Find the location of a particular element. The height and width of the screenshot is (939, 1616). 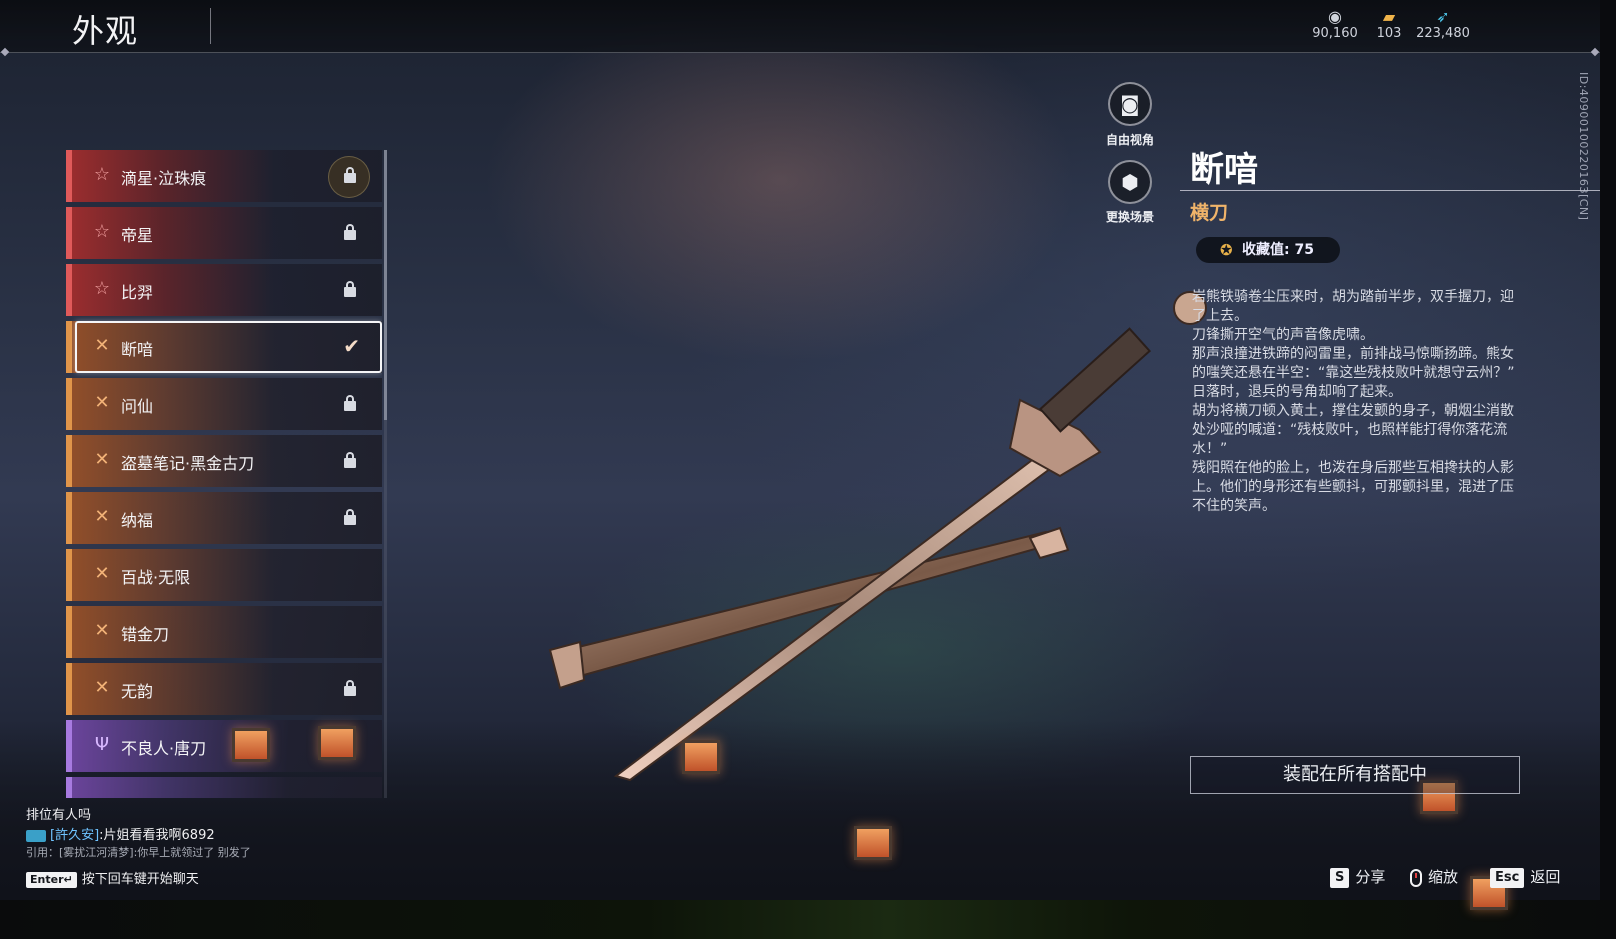

sheath-shape is located at coordinates (809, 608).